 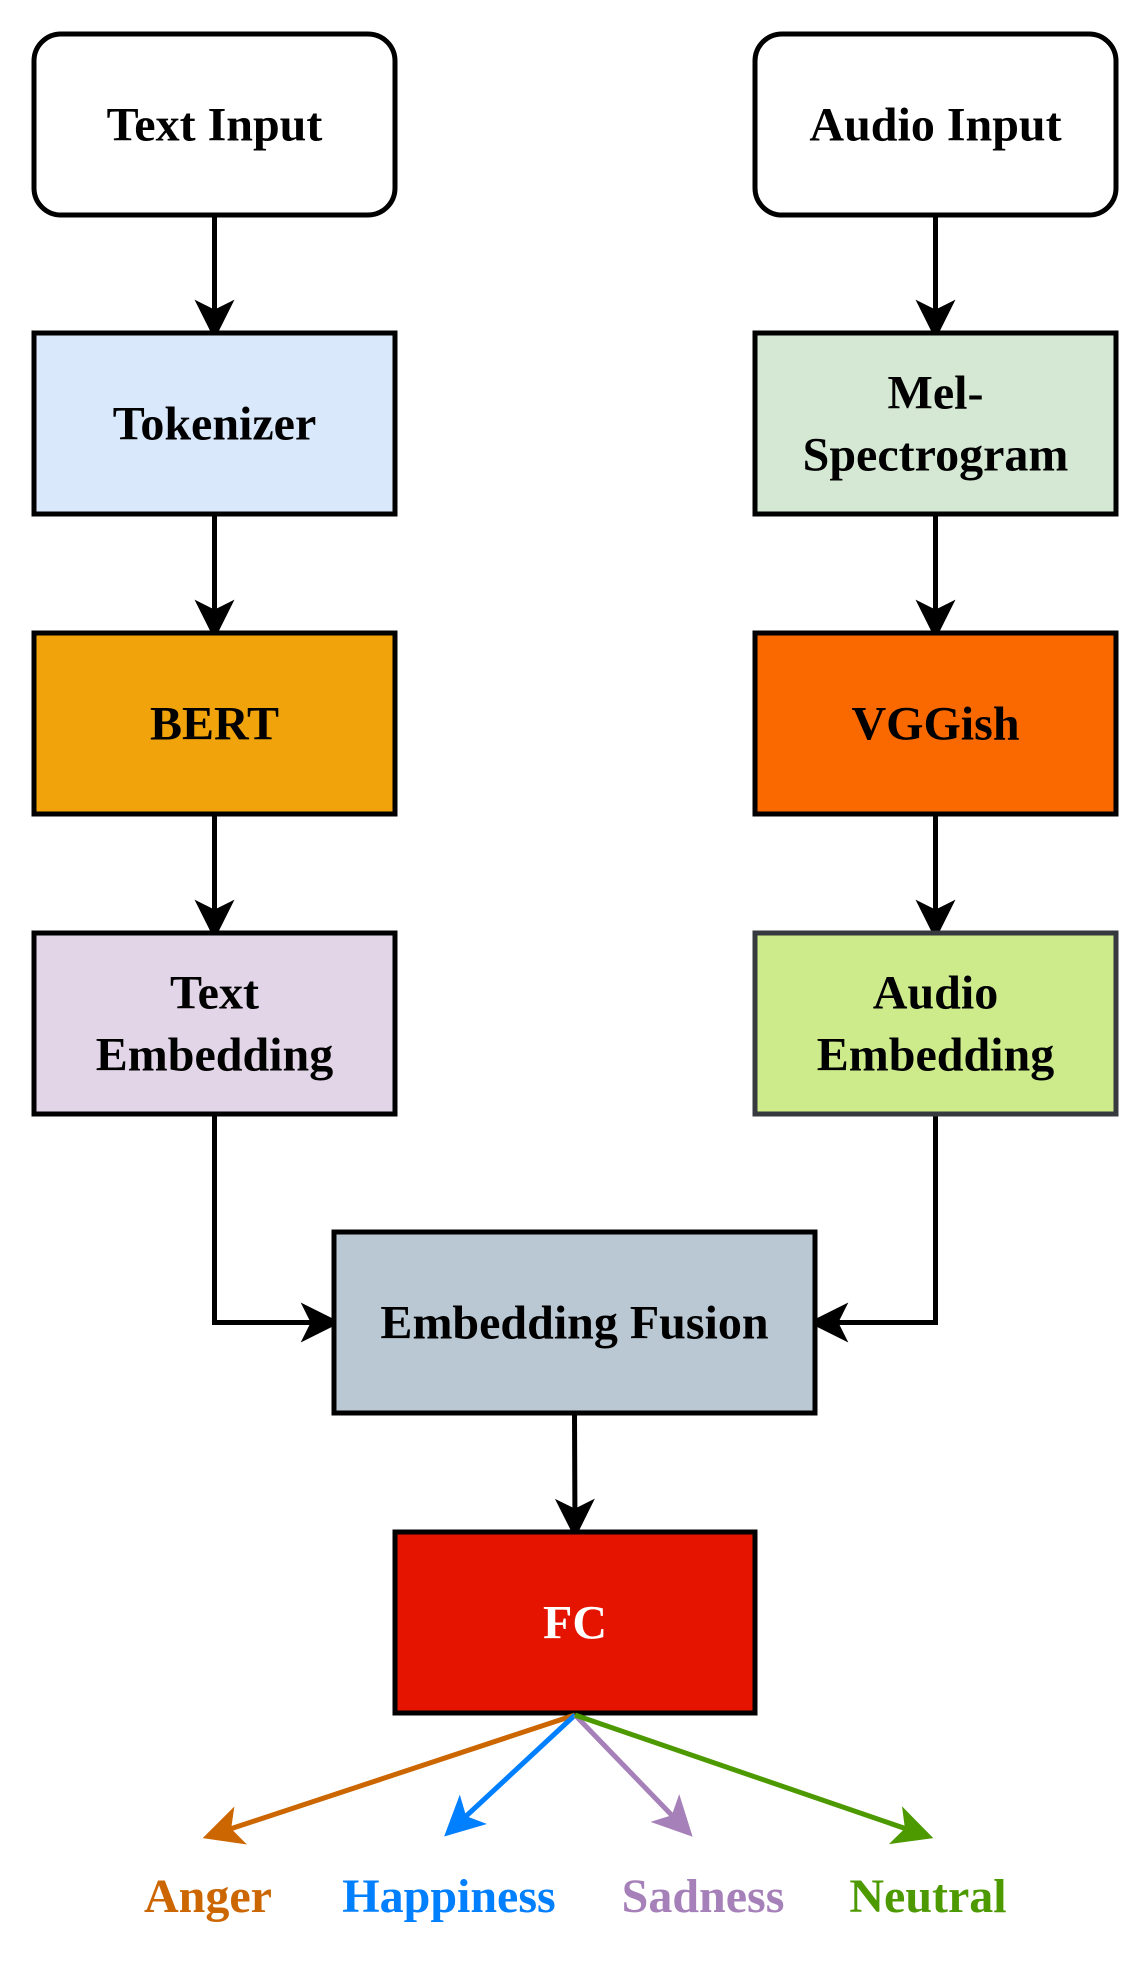 I want to click on node-audio-embedding: Audio Embedding, so click(x=935, y=1023).